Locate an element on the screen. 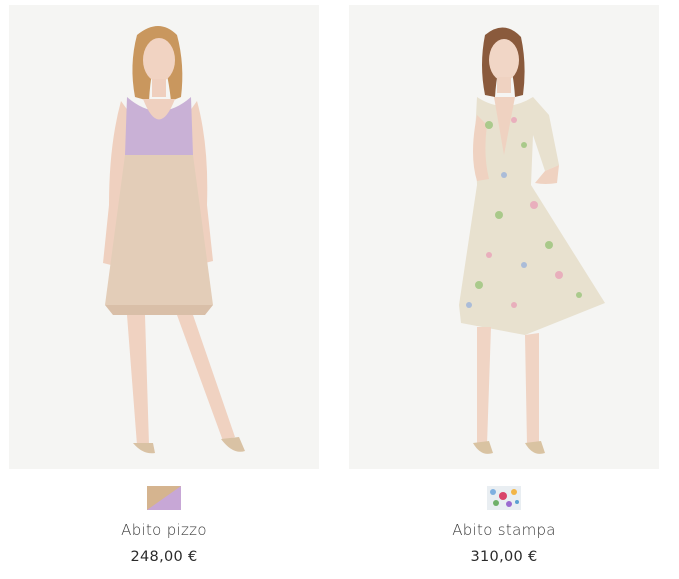 The height and width of the screenshot is (579, 679). product-price: 248,00 € is located at coordinates (164, 557).